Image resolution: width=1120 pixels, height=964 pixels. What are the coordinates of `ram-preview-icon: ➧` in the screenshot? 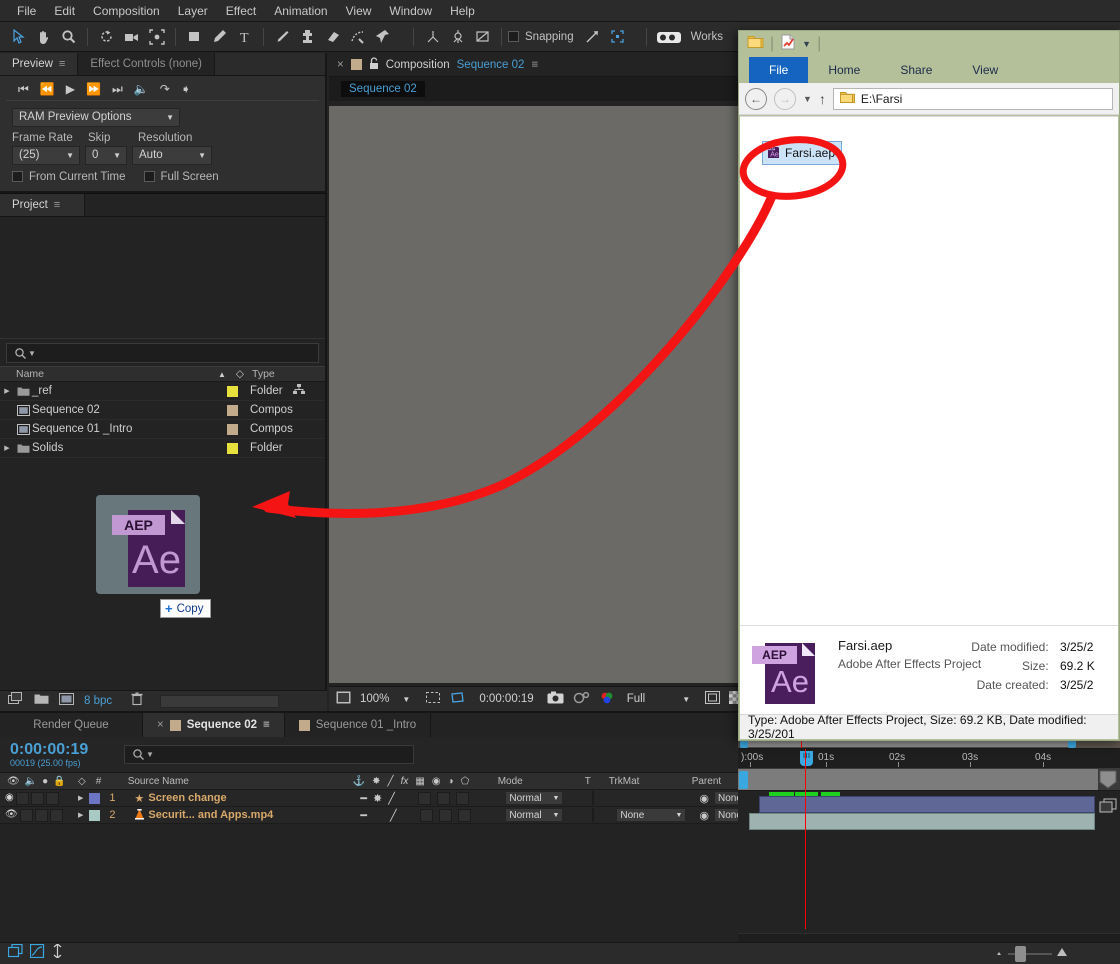 It's located at (186, 89).